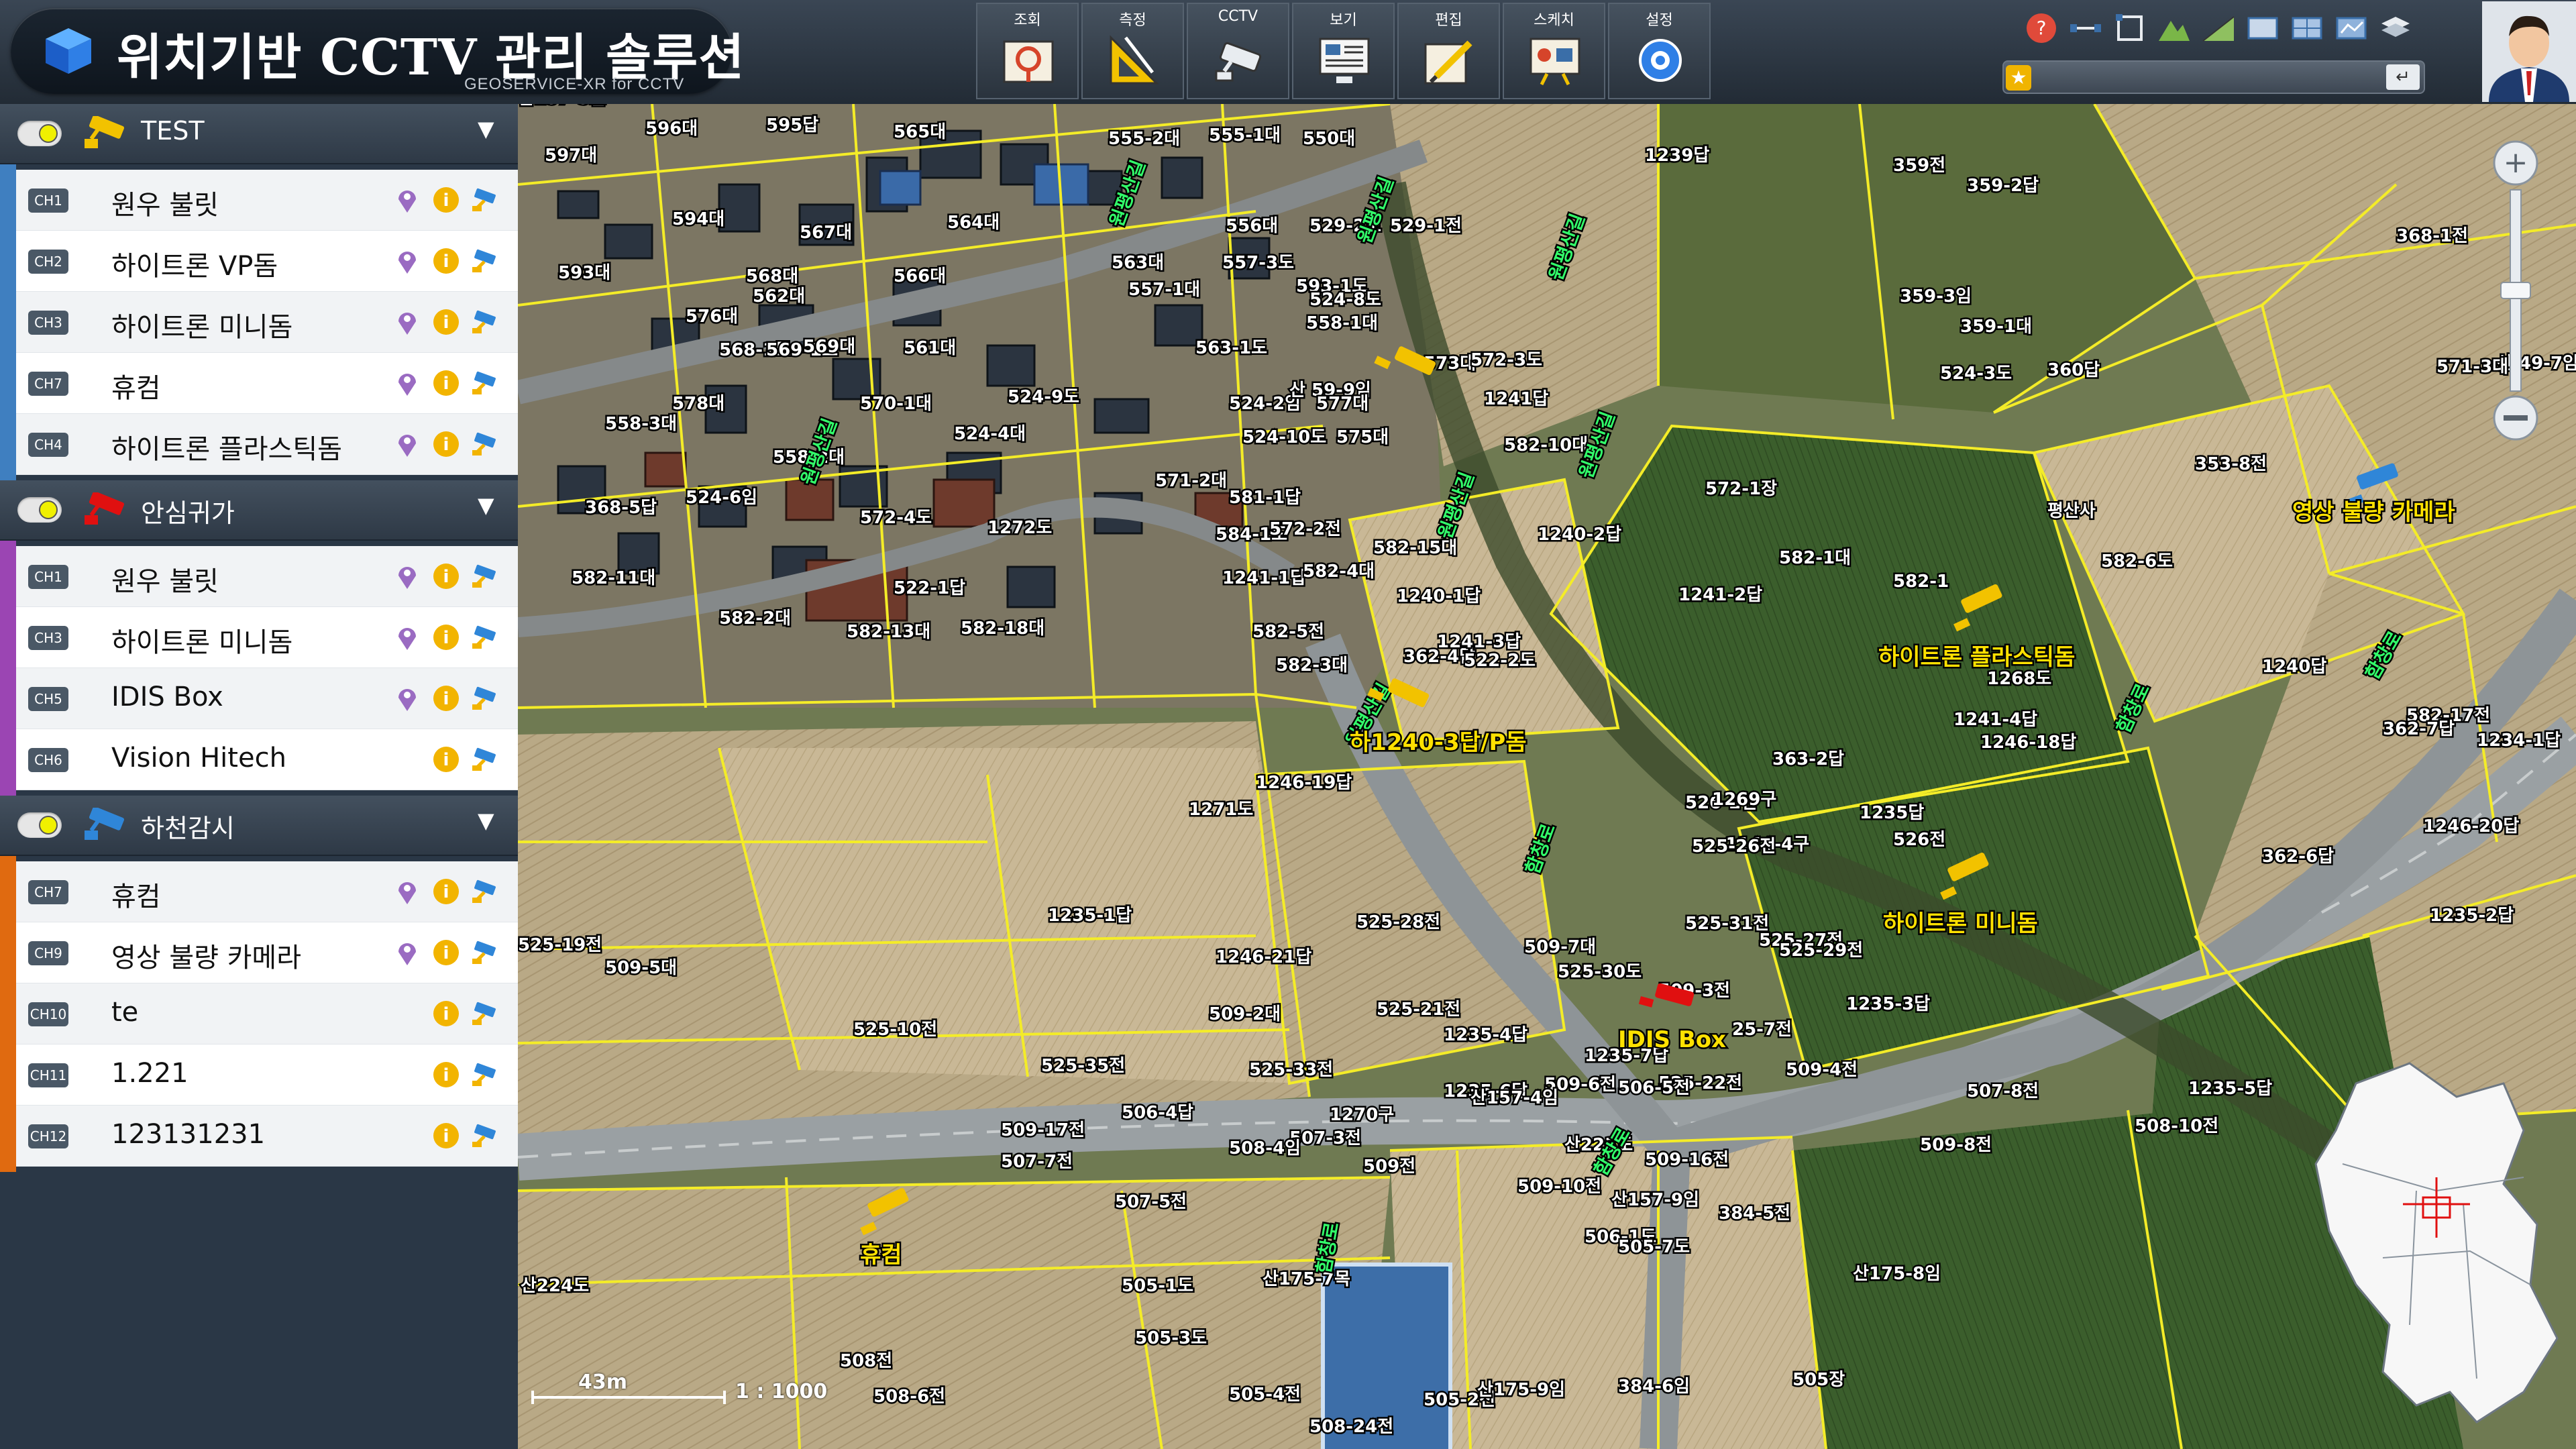 Image resolution: width=2576 pixels, height=1449 pixels. What do you see at coordinates (1134, 60) in the screenshot?
I see `ruler-triangle-icon` at bounding box center [1134, 60].